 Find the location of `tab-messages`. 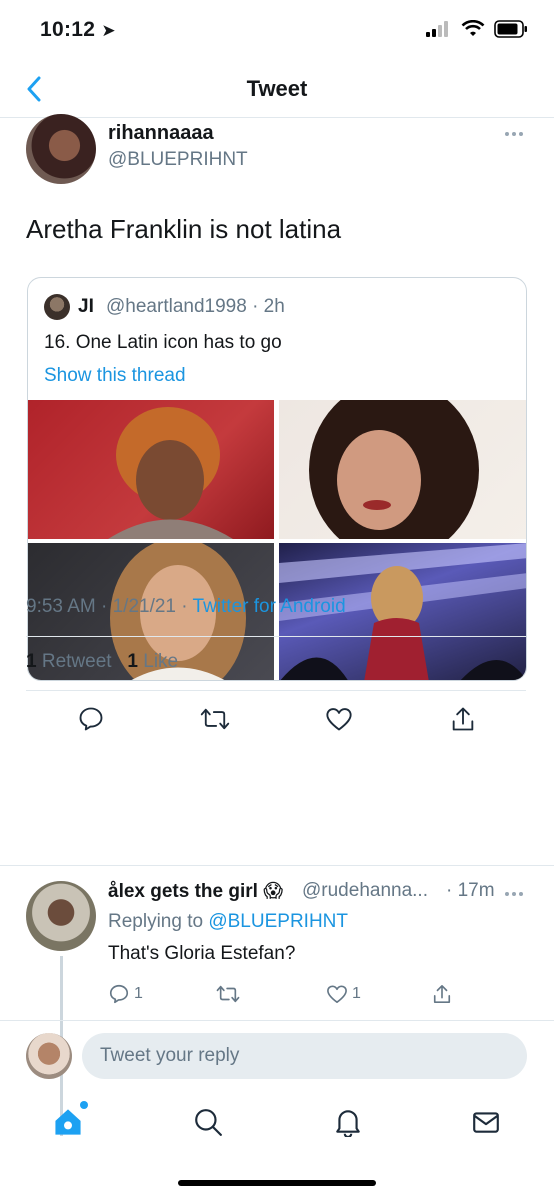

tab-messages is located at coordinates (486, 1122).